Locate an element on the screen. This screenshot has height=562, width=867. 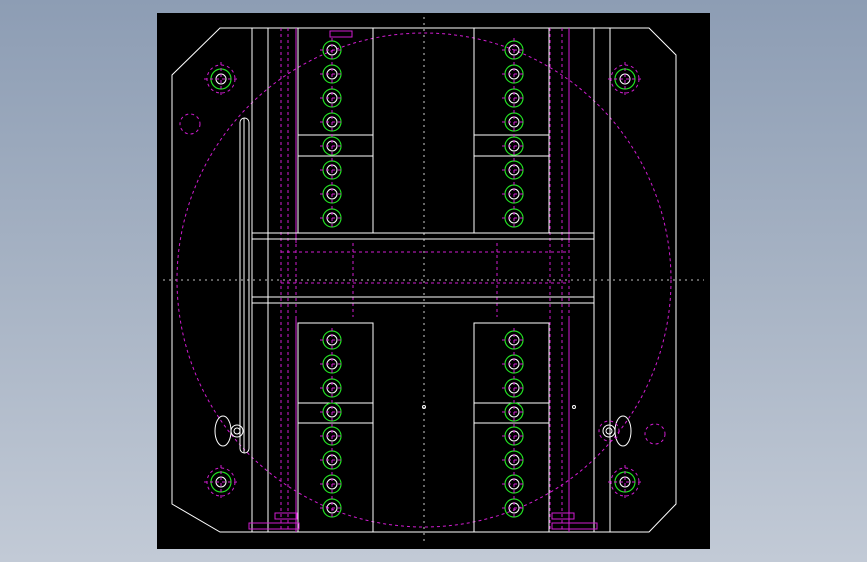
lower-left-hole-column is located at coordinates (332, 424).